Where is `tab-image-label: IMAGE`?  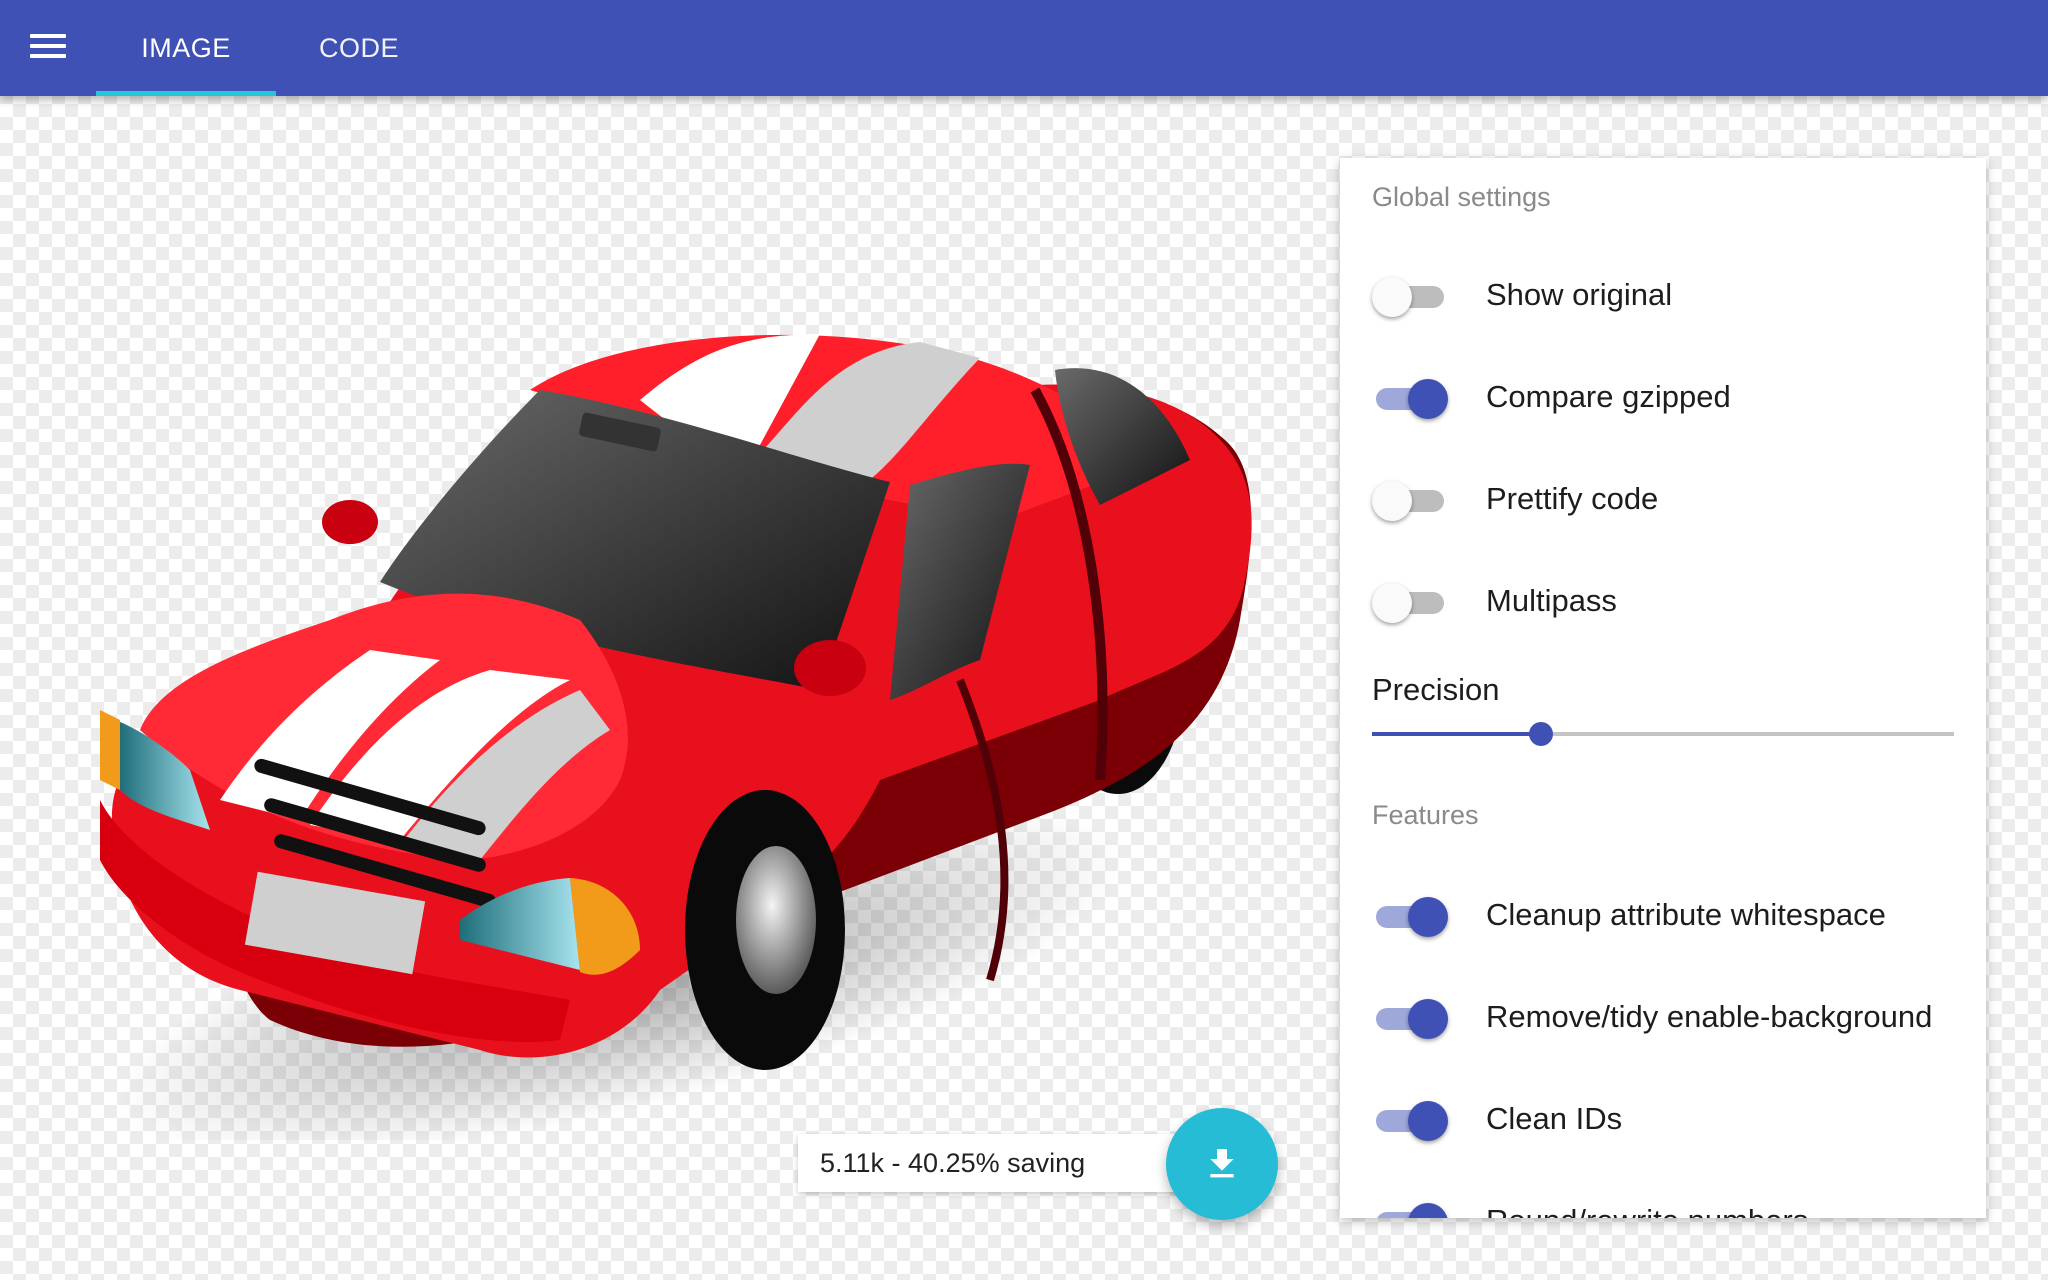 tab-image-label: IMAGE is located at coordinates (186, 47).